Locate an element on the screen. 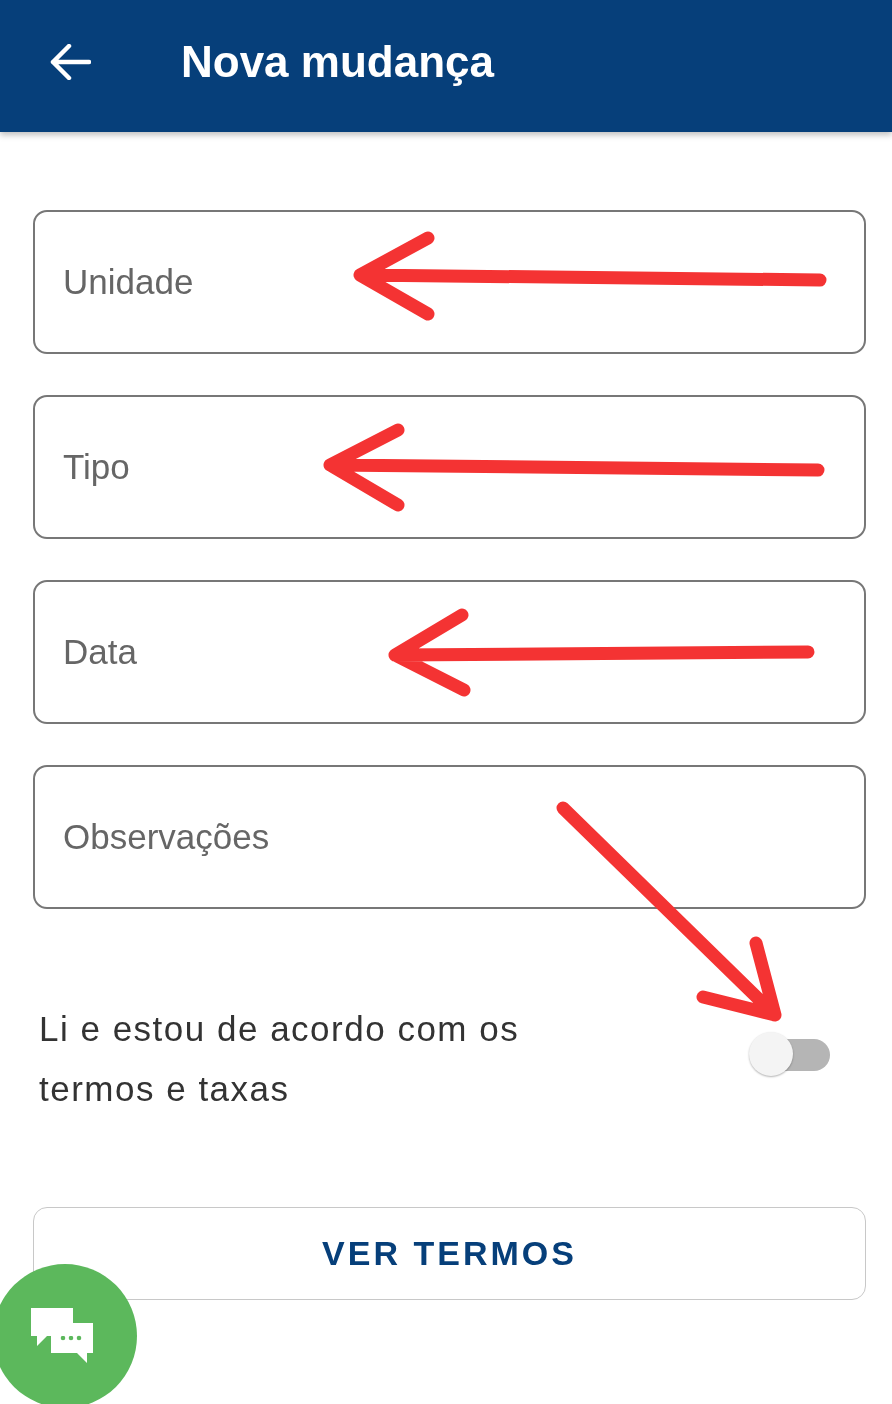  agreement-label: Li e estou de acordo com os termos e taxas is located at coordinates (280, 1059).